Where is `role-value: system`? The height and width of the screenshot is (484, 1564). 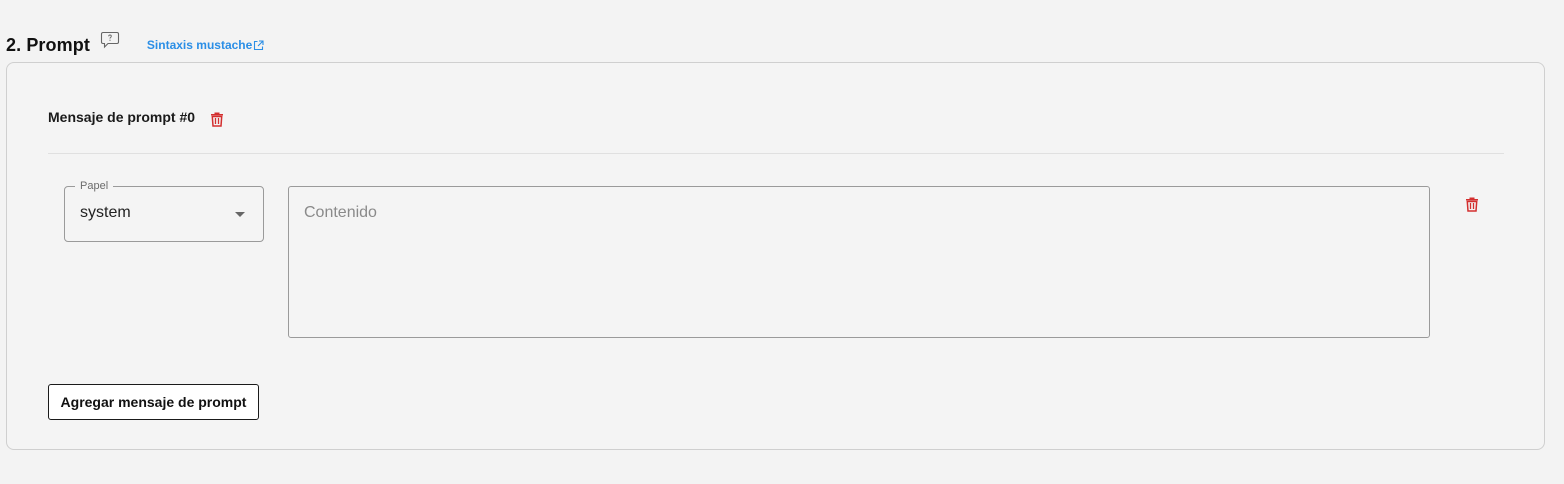
role-value: system is located at coordinates (105, 212).